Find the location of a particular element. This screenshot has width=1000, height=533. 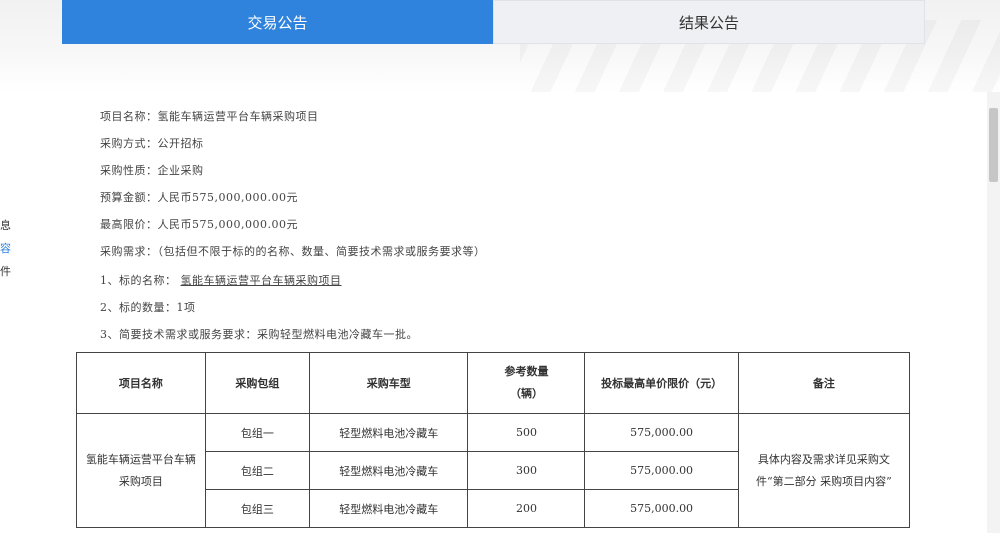

side-nav-item-attachment: 件 is located at coordinates (7, 271).